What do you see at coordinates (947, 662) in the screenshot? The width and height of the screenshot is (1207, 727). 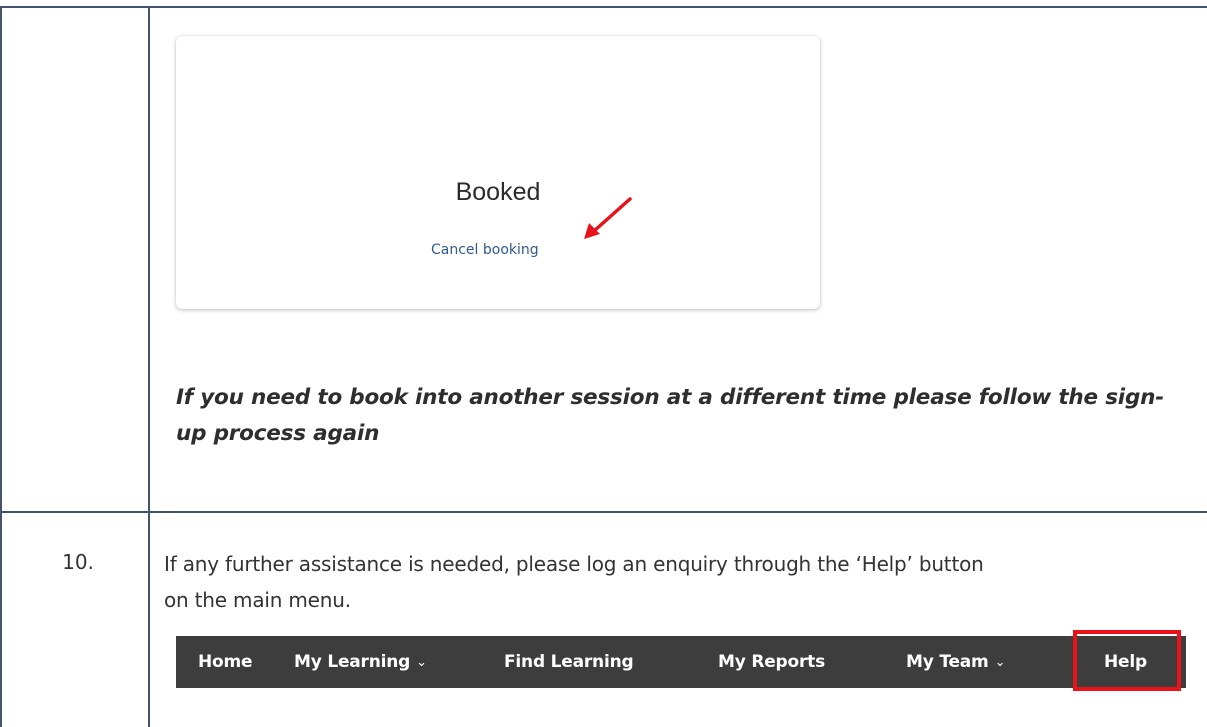 I see `nav-my-team-label: My Team` at bounding box center [947, 662].